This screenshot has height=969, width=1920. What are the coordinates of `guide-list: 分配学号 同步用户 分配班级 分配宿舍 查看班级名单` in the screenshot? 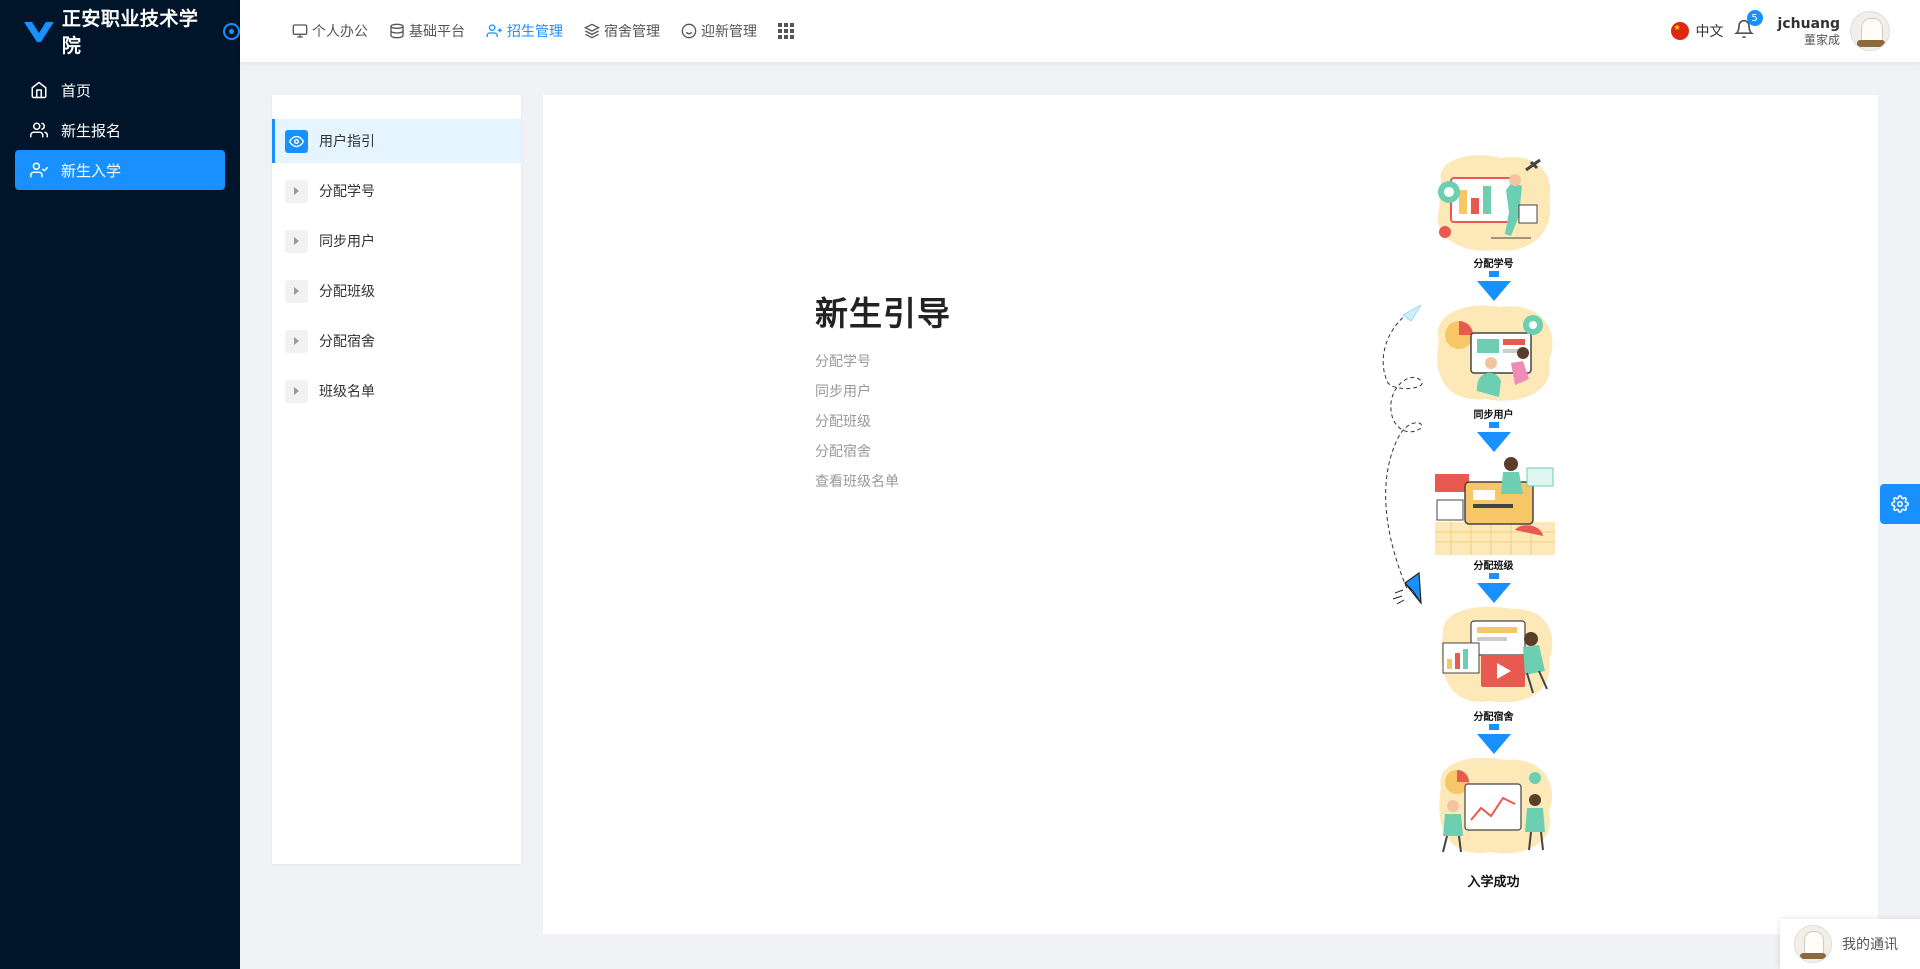 It's located at (857, 422).